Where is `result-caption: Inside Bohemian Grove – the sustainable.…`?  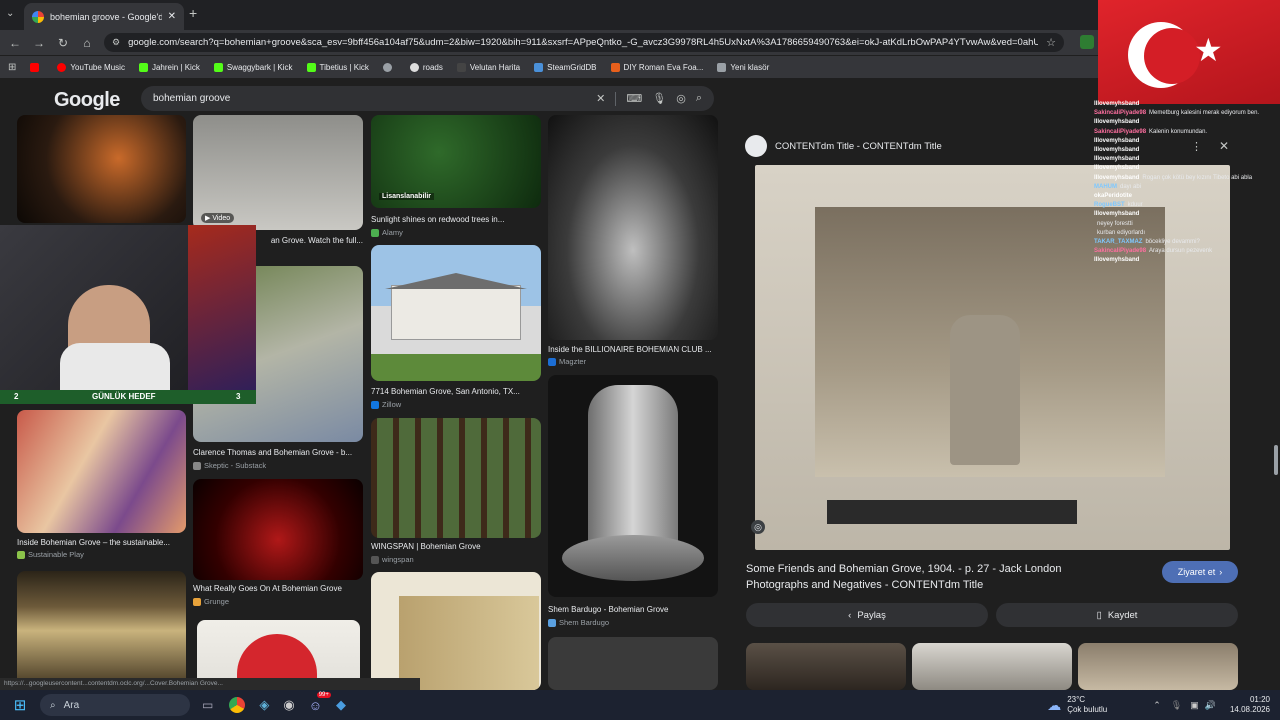 result-caption: Inside Bohemian Grove – the sustainable.… is located at coordinates (101, 542).